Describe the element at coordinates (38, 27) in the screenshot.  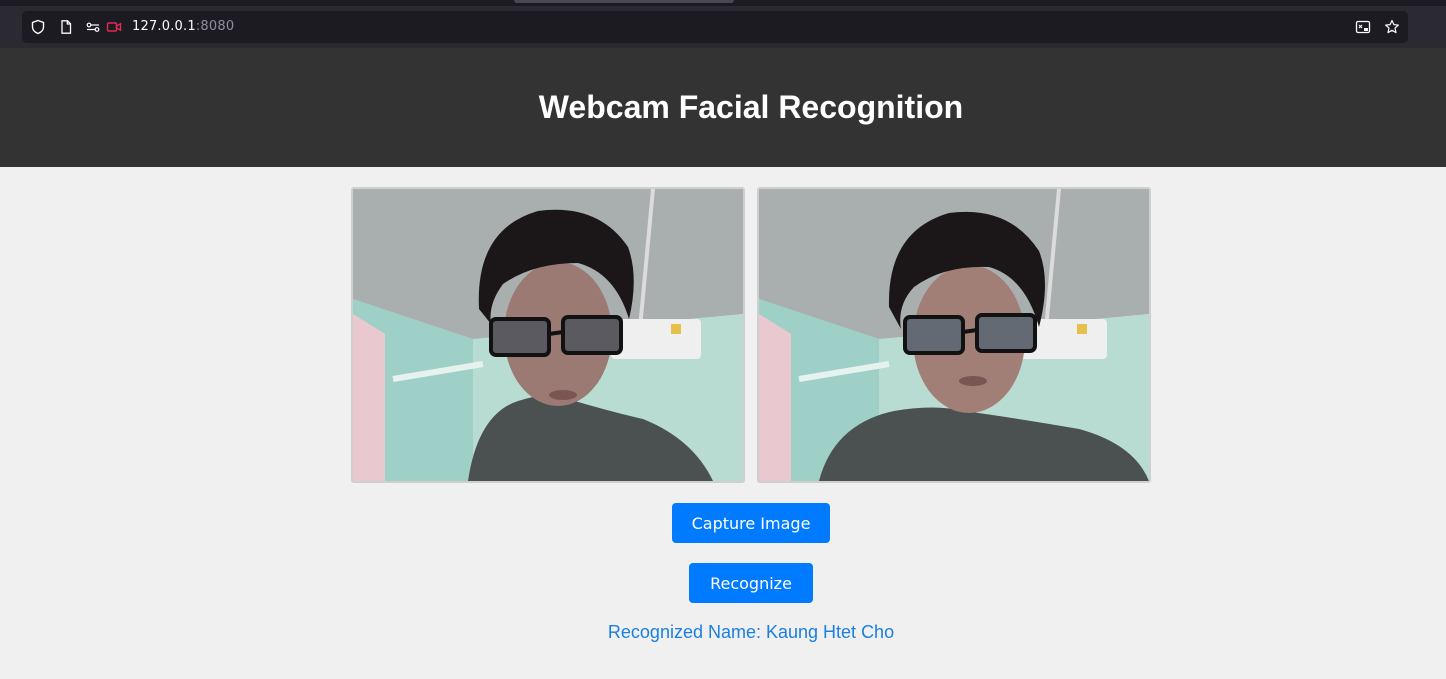
I see `shield-icon` at that location.